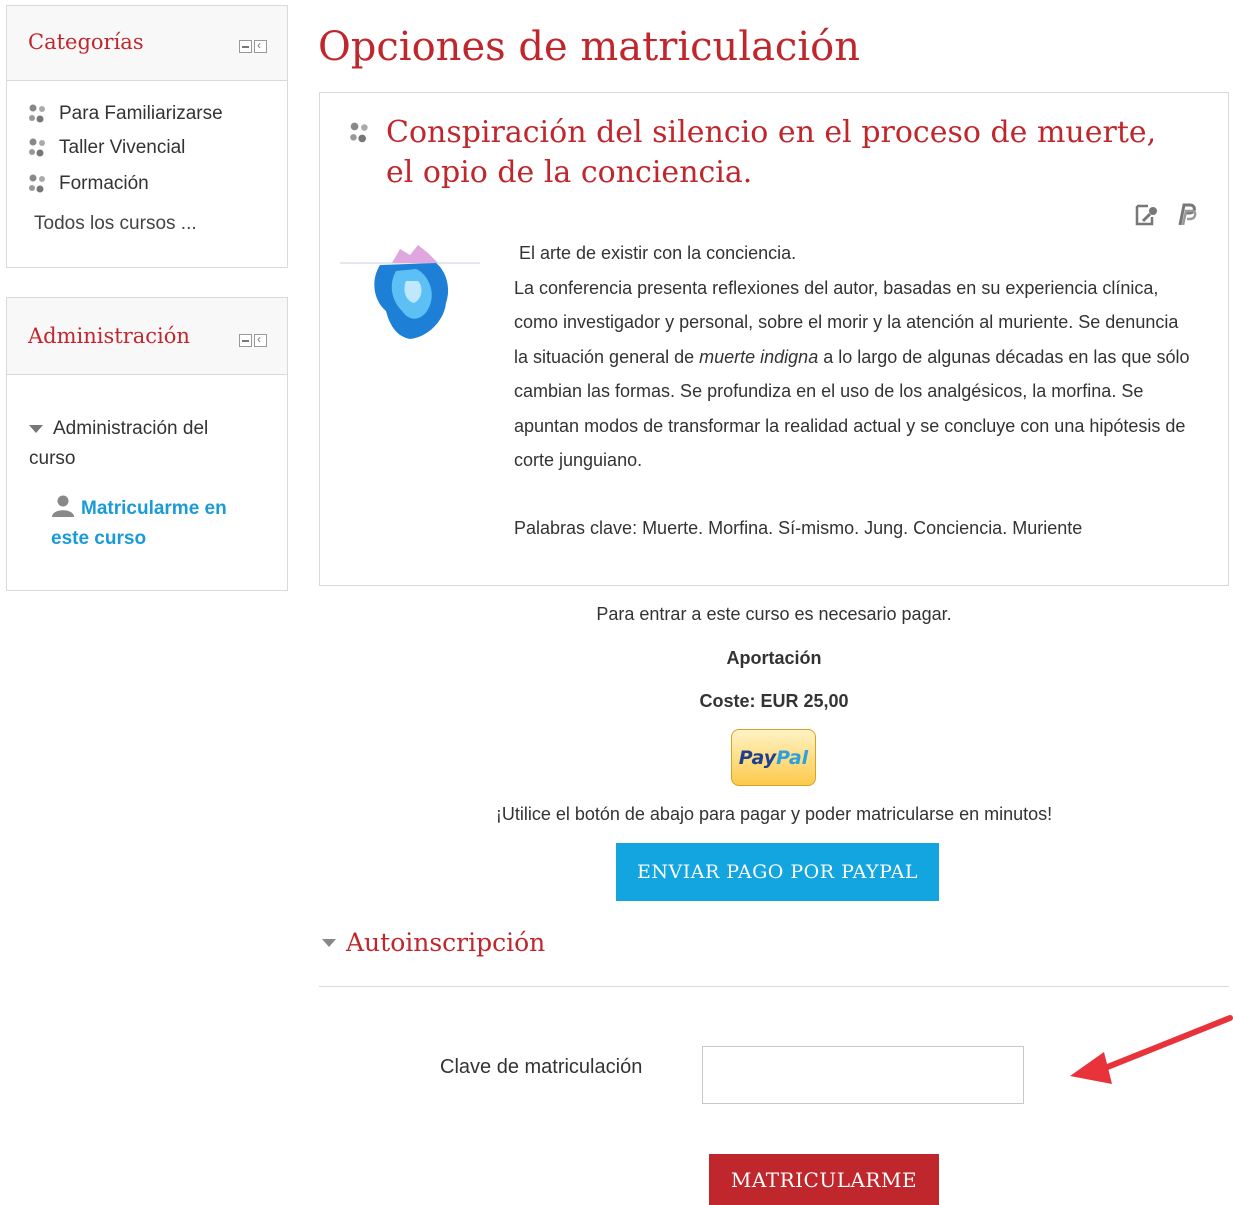 The image size is (1233, 1205). Describe the element at coordinates (589, 47) in the screenshot. I see `page-title: Opciones de matriculación` at that location.